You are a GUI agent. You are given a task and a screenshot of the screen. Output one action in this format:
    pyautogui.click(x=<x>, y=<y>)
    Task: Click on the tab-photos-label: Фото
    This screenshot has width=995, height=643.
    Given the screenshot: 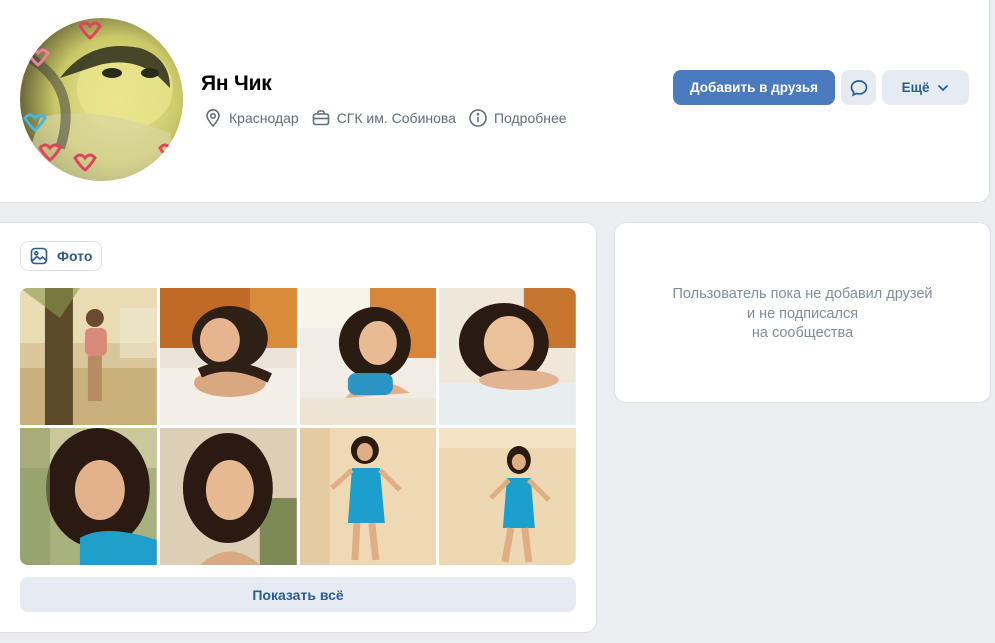 What is the action you would take?
    pyautogui.click(x=75, y=256)
    